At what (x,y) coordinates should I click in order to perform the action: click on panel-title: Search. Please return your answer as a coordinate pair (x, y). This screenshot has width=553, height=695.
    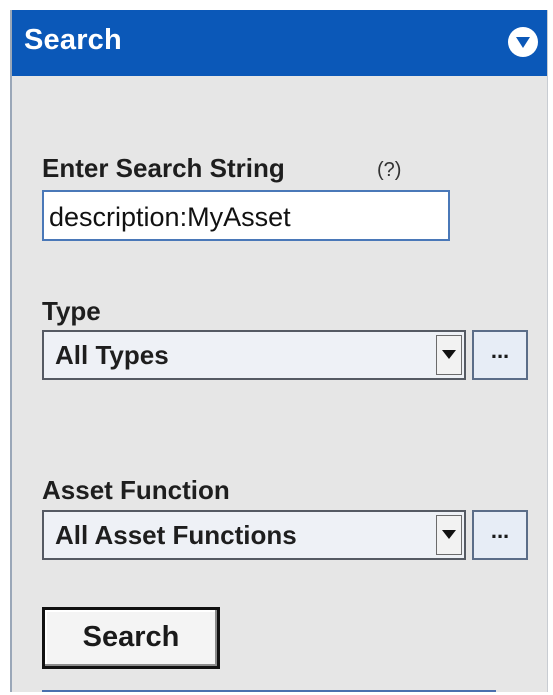
    Looking at the image, I should click on (73, 40).